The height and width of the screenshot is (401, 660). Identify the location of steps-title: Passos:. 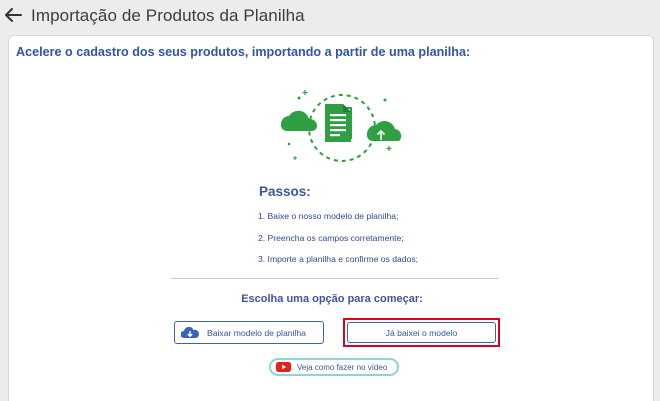
(285, 191).